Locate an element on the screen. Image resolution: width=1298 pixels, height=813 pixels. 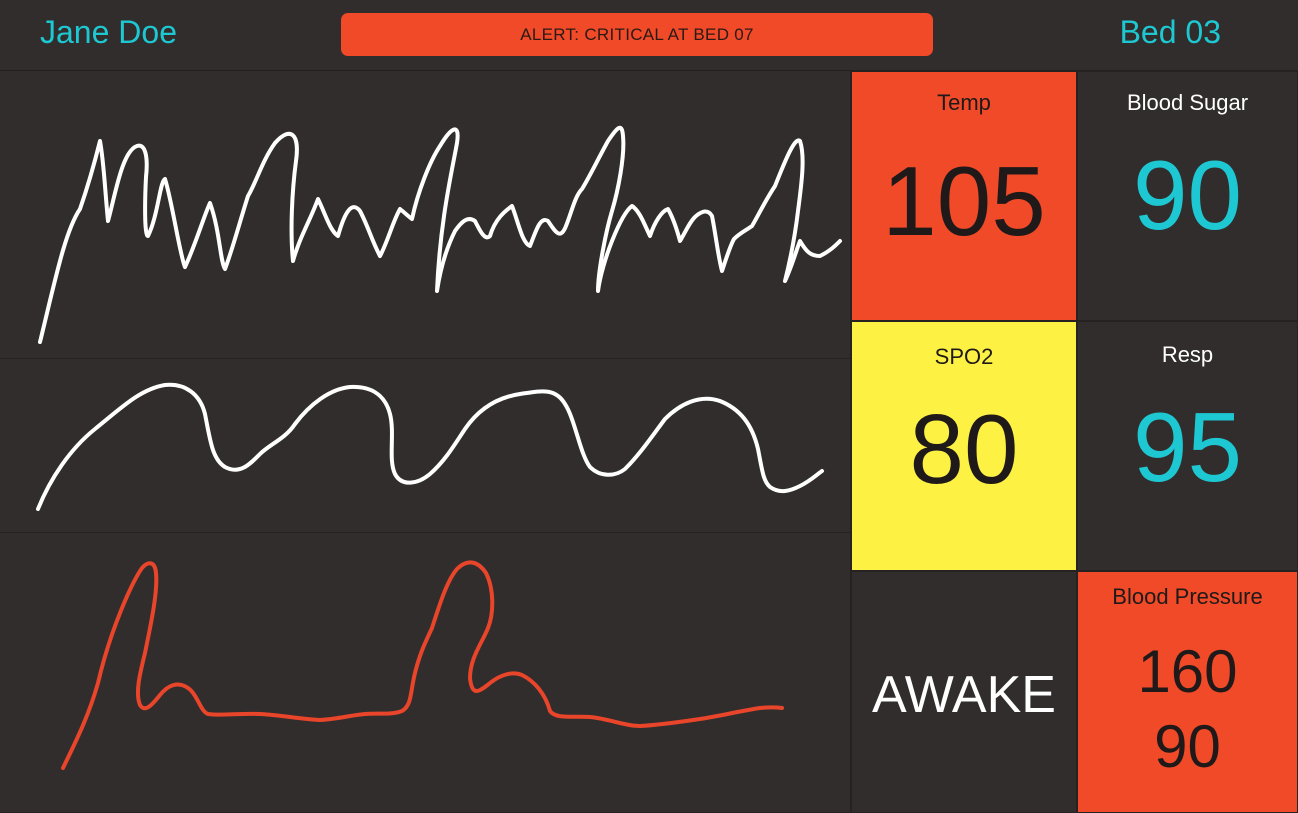
spo2-tile: SPO2 80 is located at coordinates (964, 446).